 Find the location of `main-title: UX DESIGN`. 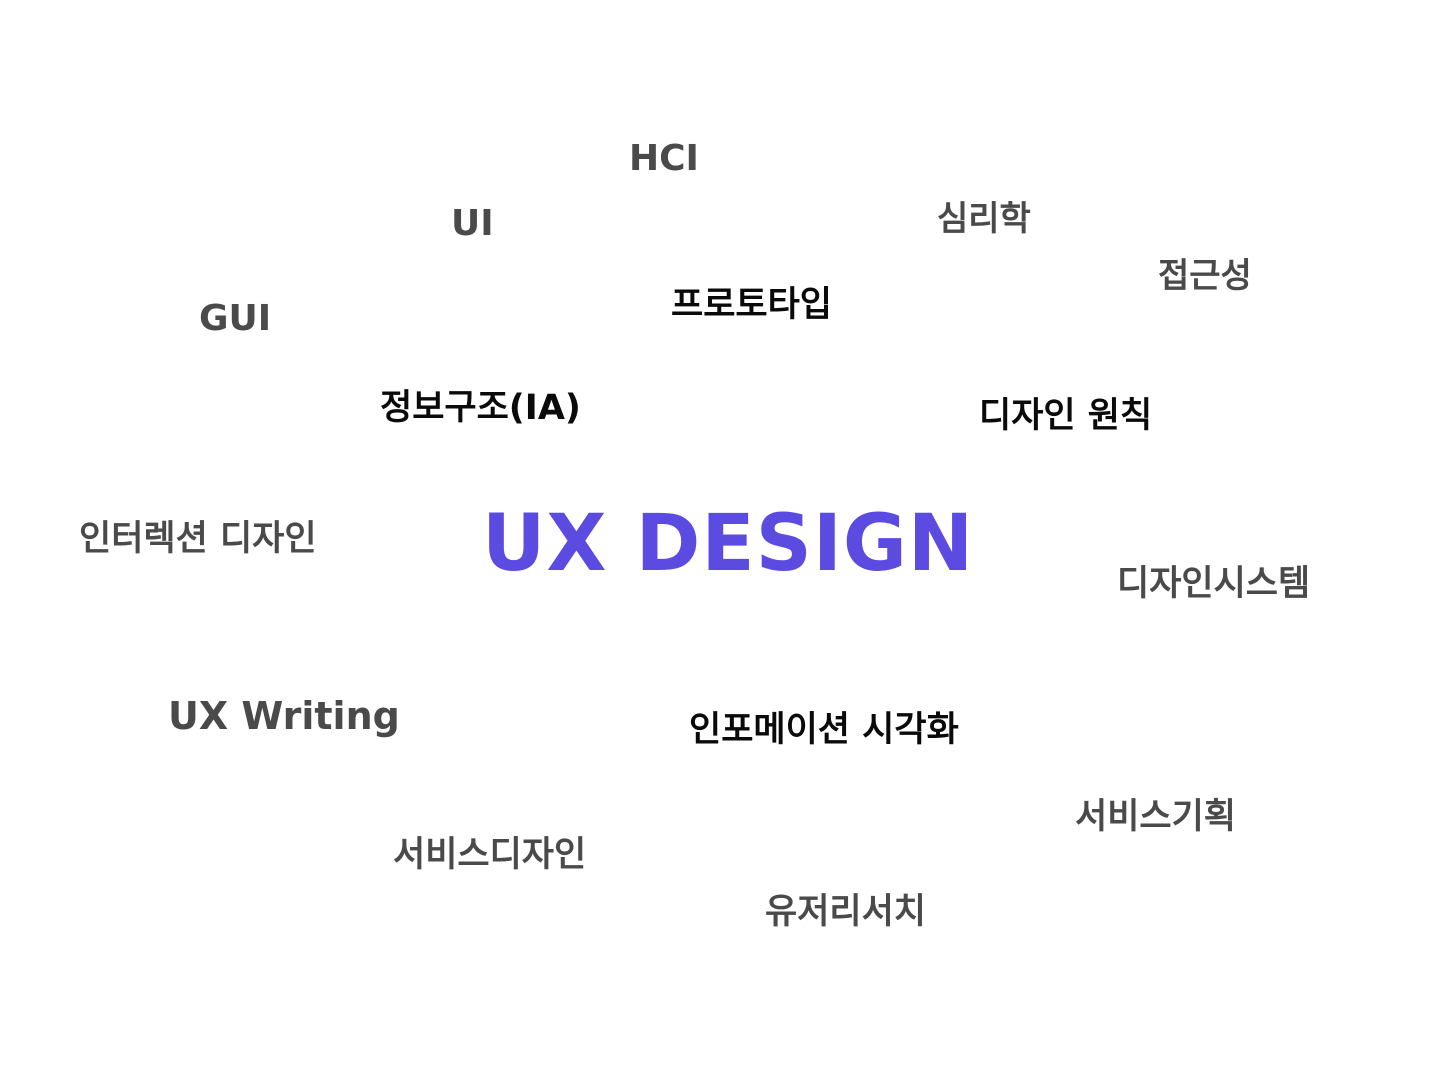

main-title: UX DESIGN is located at coordinates (728, 544).